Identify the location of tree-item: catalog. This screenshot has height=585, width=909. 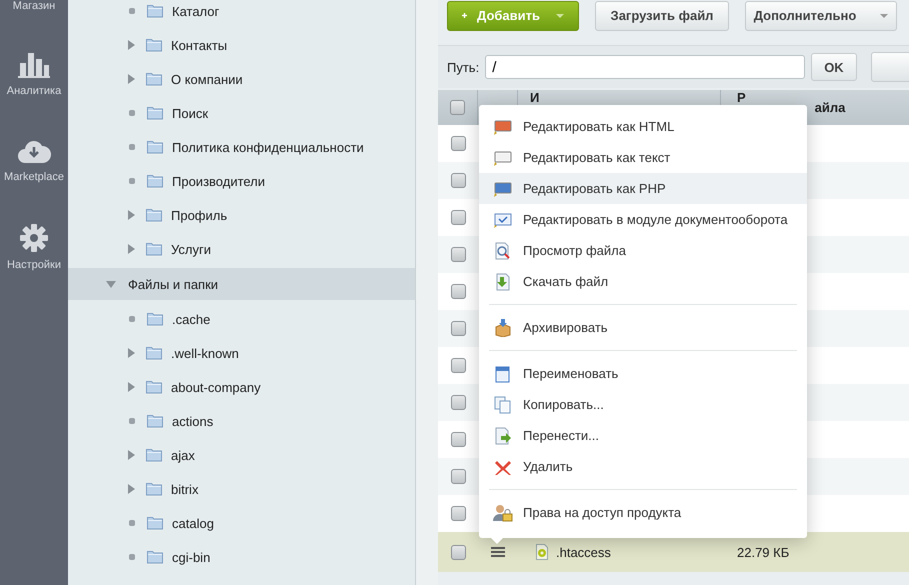
(193, 523).